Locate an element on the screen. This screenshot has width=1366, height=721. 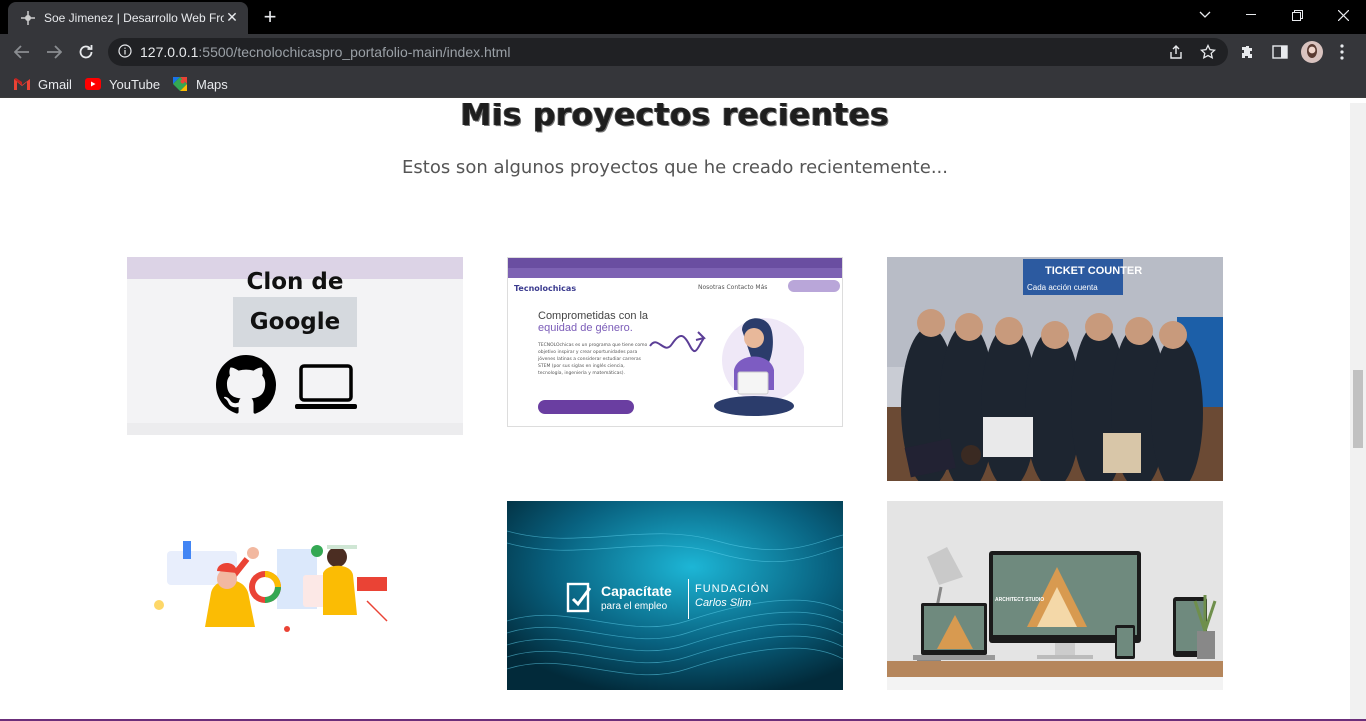
architect-studio-label: ARCHITECT STUDIO is located at coordinates (1020, 600).